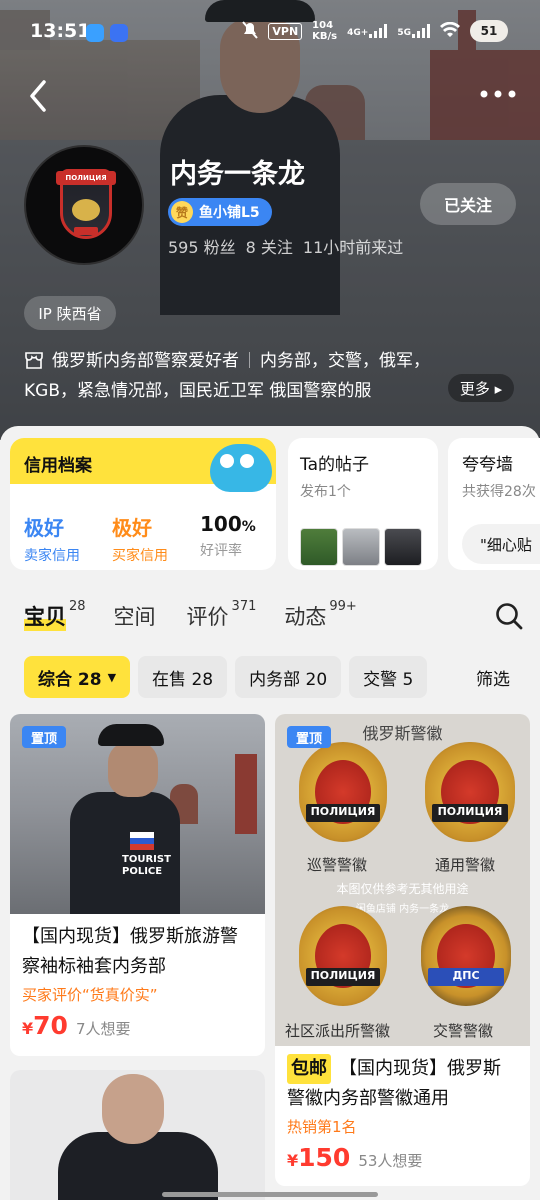  What do you see at coordinates (237, 174) in the screenshot?
I see `profile-name: 内务一条龙` at bounding box center [237, 174].